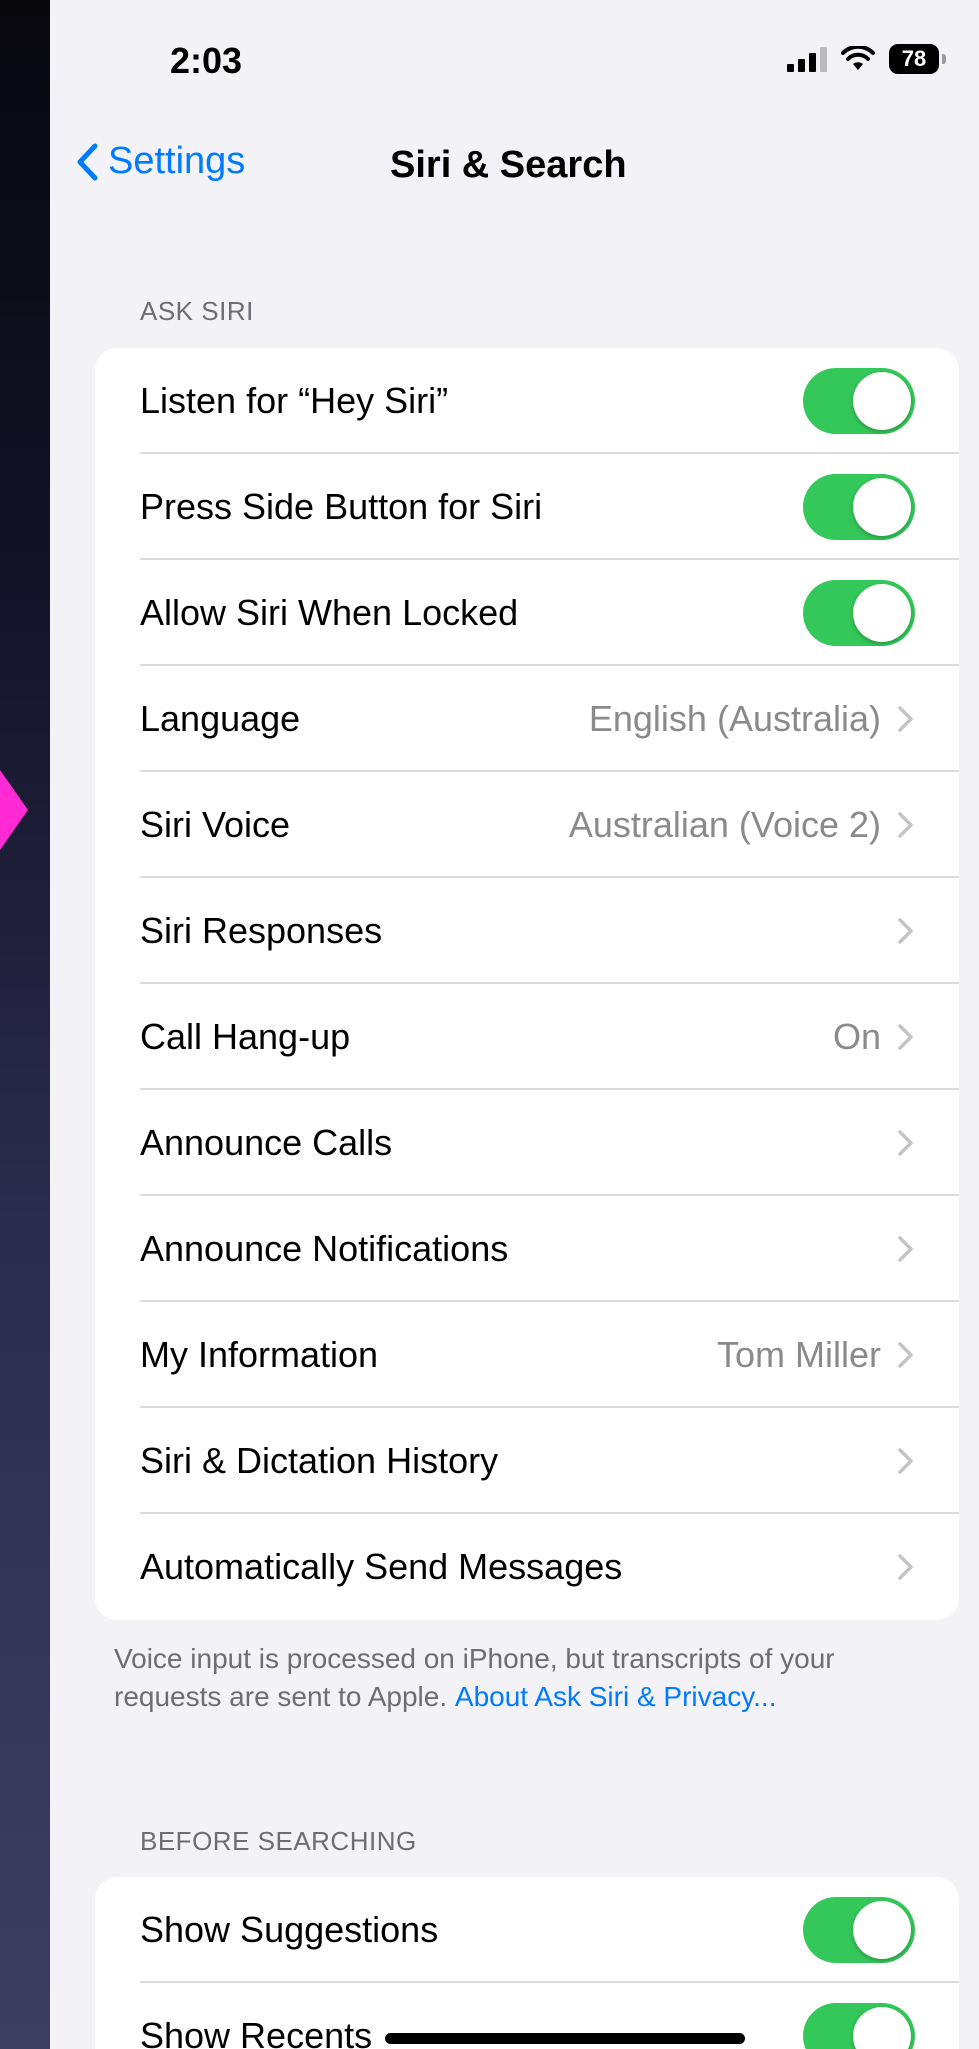  I want to click on row-value: Australian (Voice 2), so click(724, 824).